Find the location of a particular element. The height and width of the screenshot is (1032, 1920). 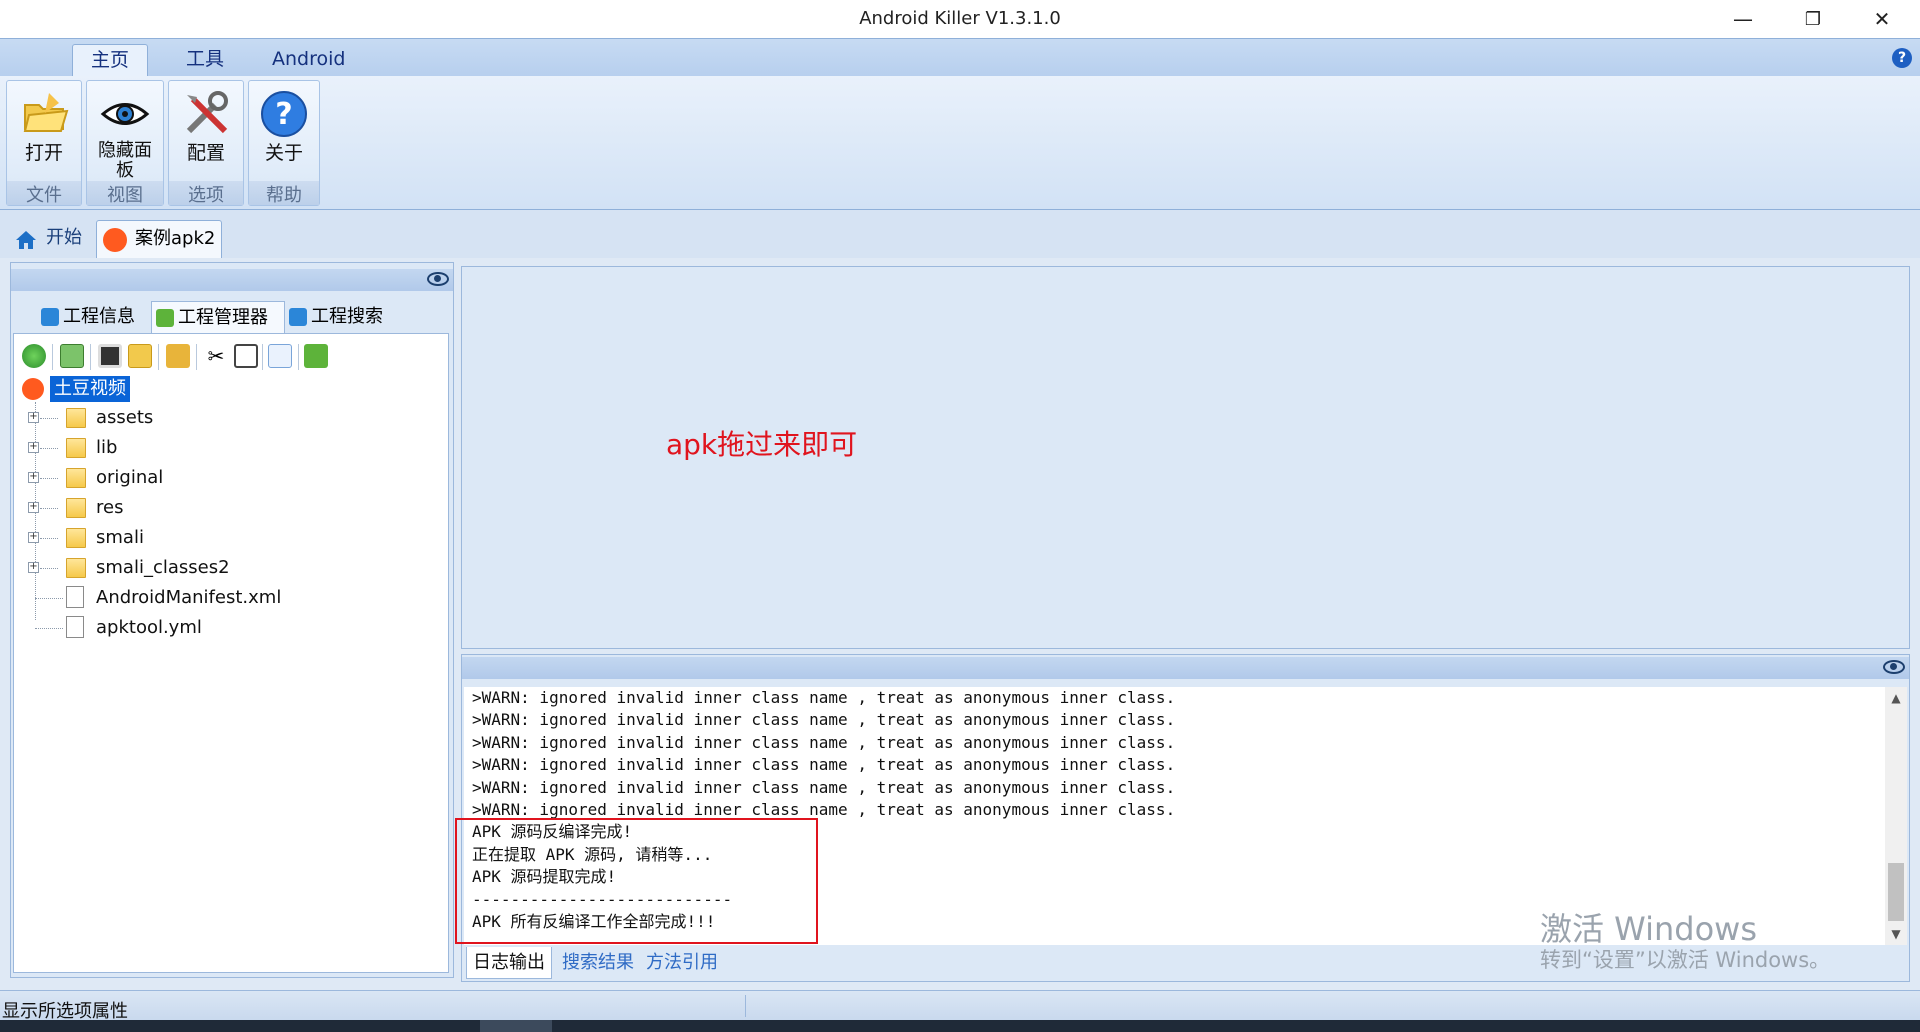

window-title: Android Killer V1.3.1.0 is located at coordinates (960, 18).